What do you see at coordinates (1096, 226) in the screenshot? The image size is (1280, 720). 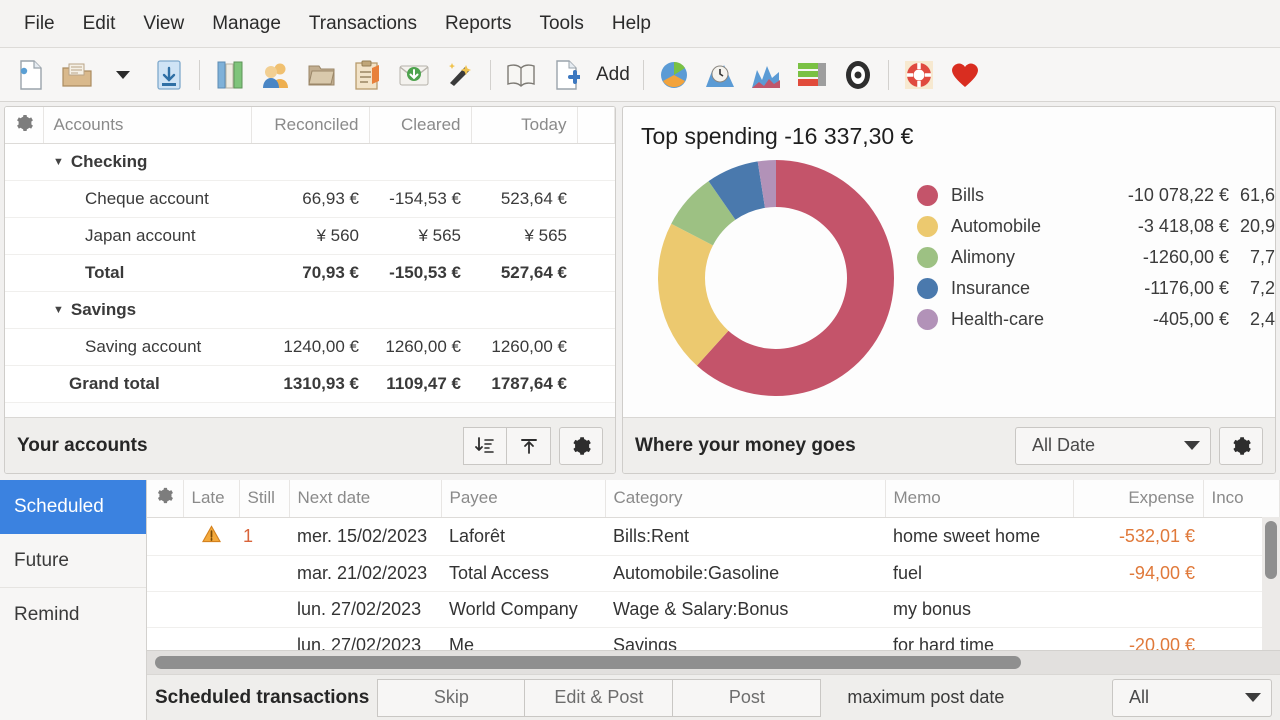 I see `legend-row: Automobile -3 418,08 € 20,92%` at bounding box center [1096, 226].